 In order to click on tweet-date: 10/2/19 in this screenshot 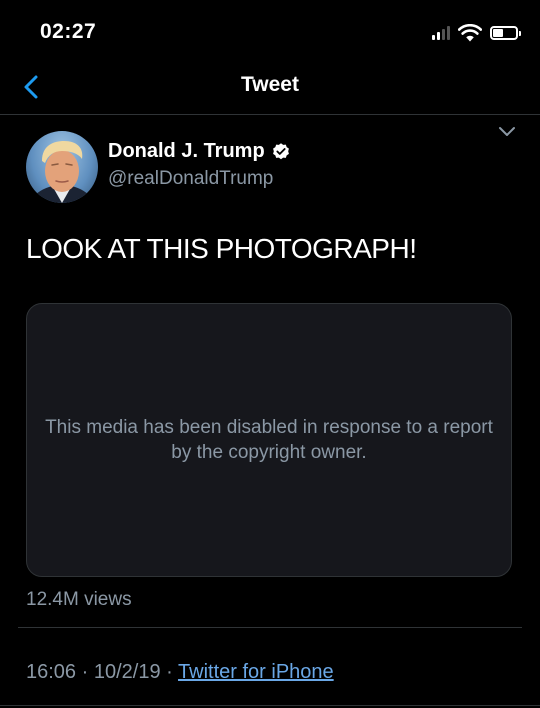, I will do `click(127, 672)`.